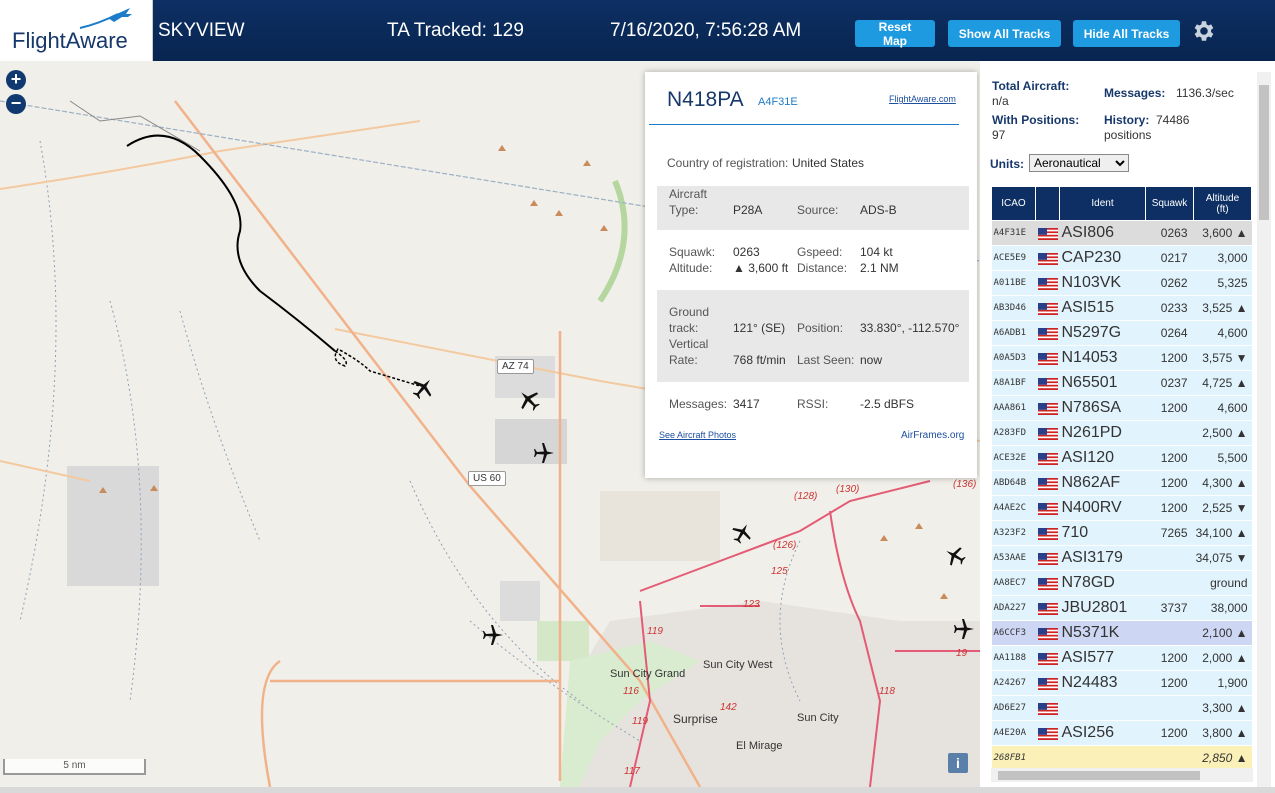 The width and height of the screenshot is (1275, 793). What do you see at coordinates (1121, 233) in the screenshot?
I see `table-row: A4F31E ASI806 0263 3,600 ▲` at bounding box center [1121, 233].